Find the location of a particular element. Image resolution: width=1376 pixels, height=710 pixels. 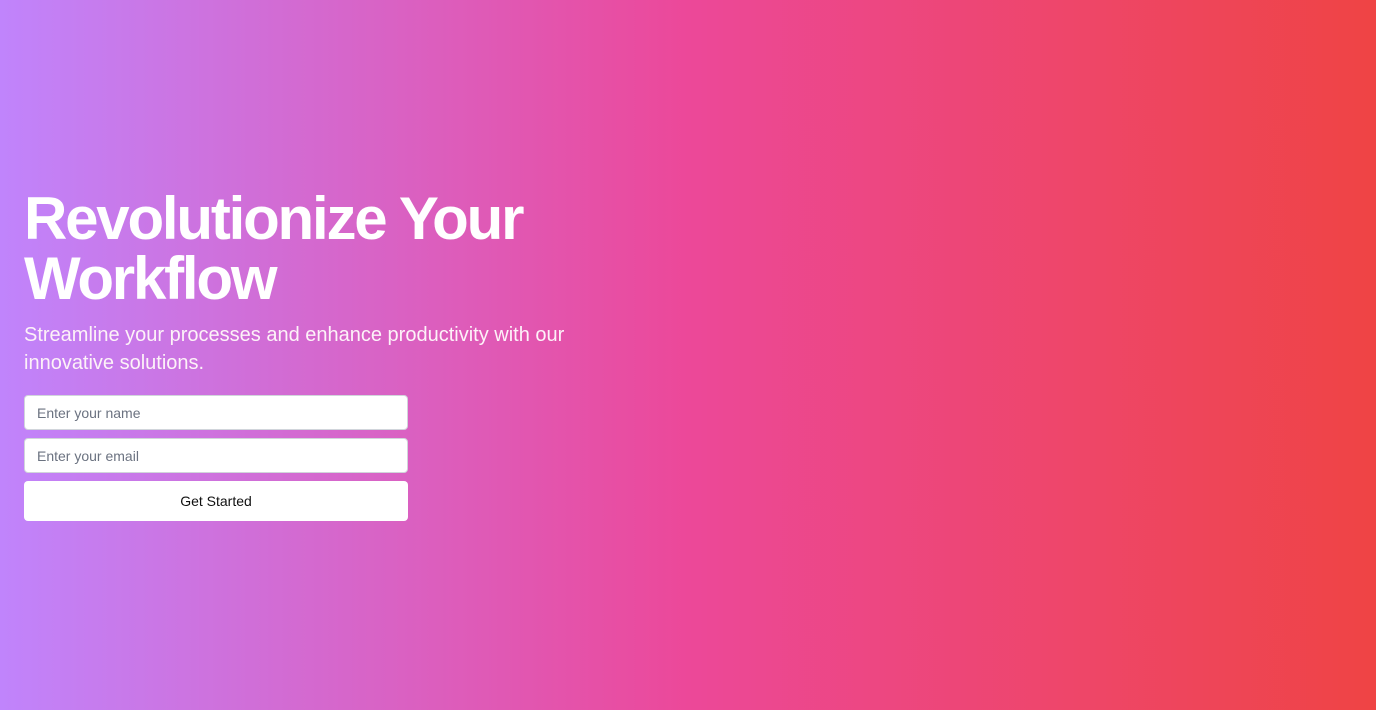

name-input is located at coordinates (216, 412).